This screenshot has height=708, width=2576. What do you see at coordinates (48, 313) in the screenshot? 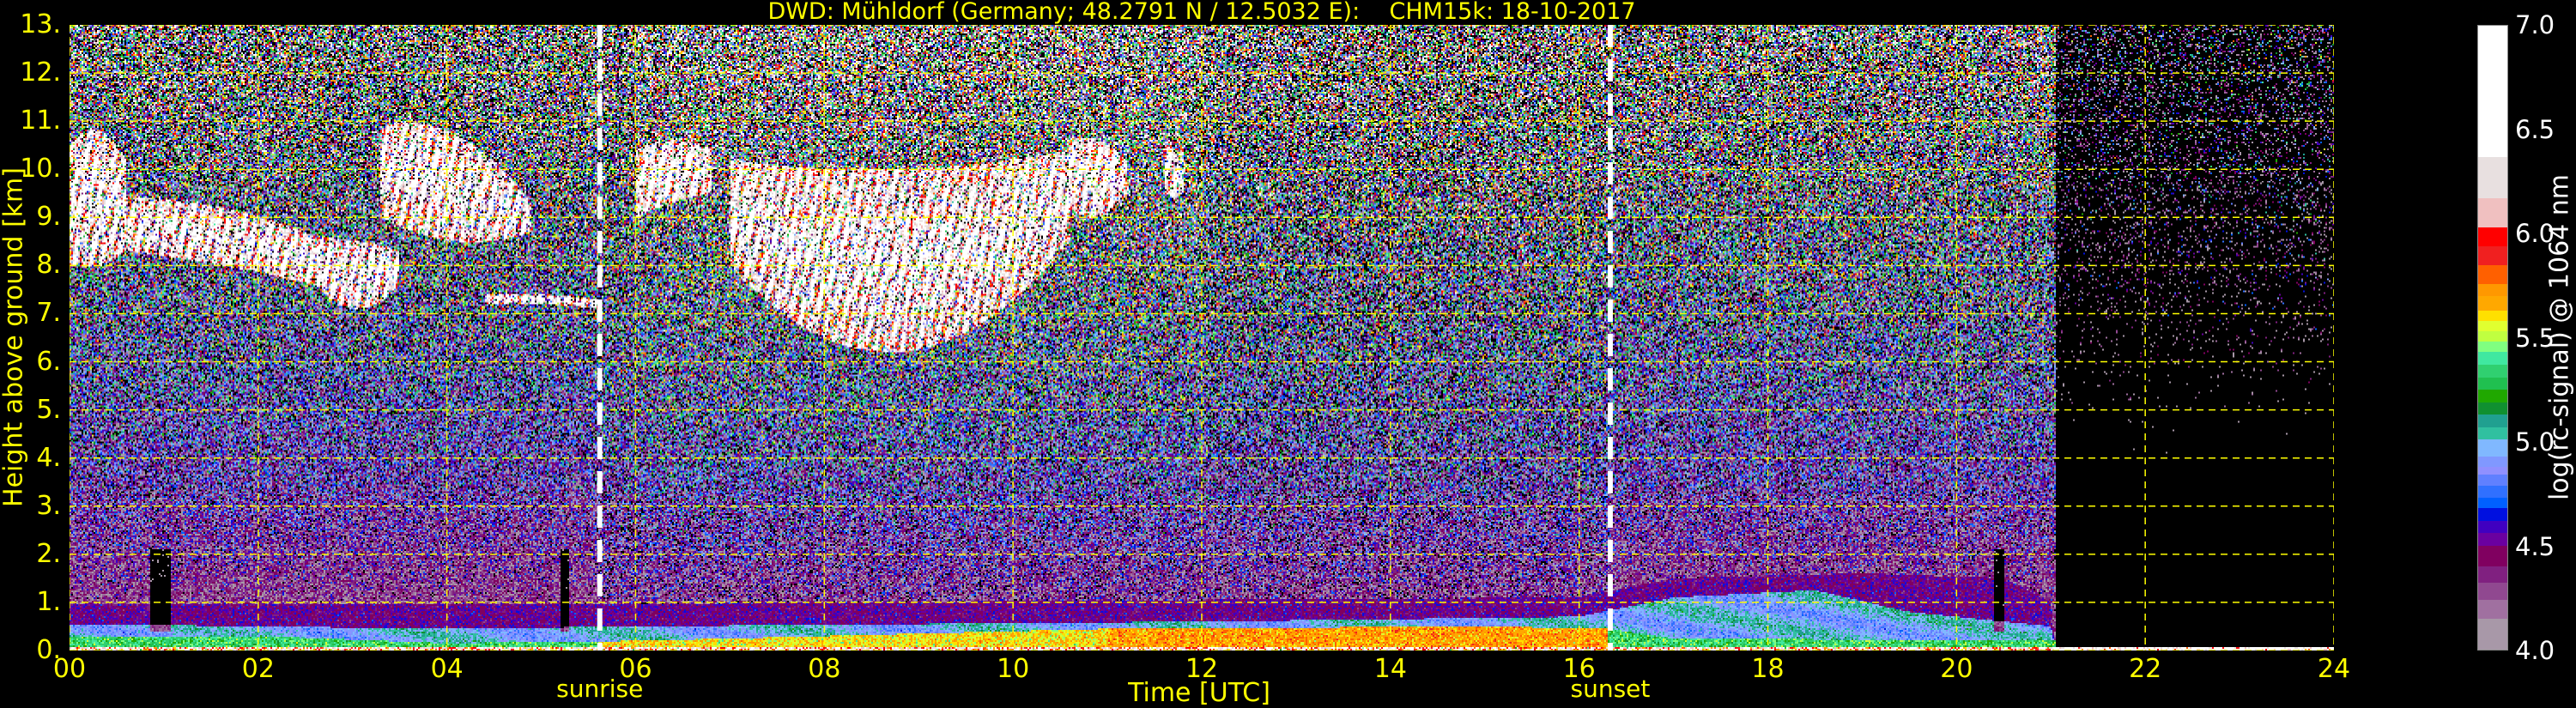
I see `y-tick-label: 7.` at bounding box center [48, 313].